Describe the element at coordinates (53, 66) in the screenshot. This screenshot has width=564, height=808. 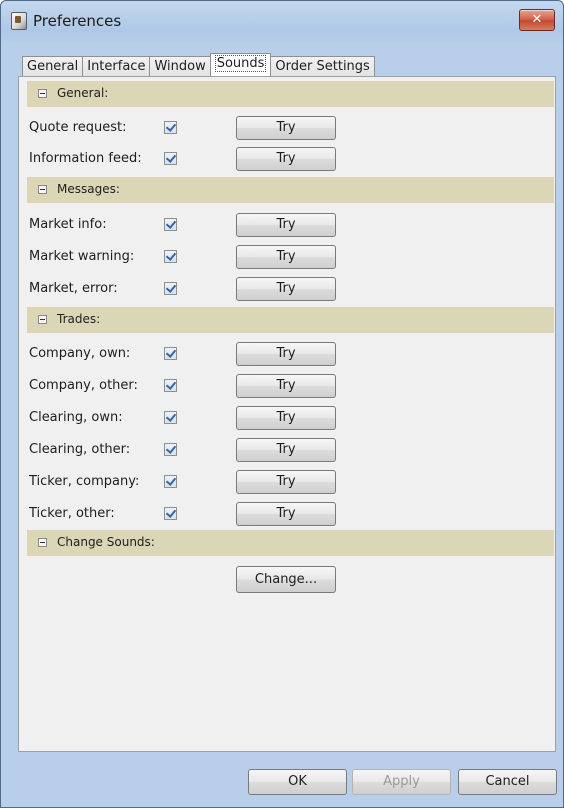
I see `tab-general: General` at that location.